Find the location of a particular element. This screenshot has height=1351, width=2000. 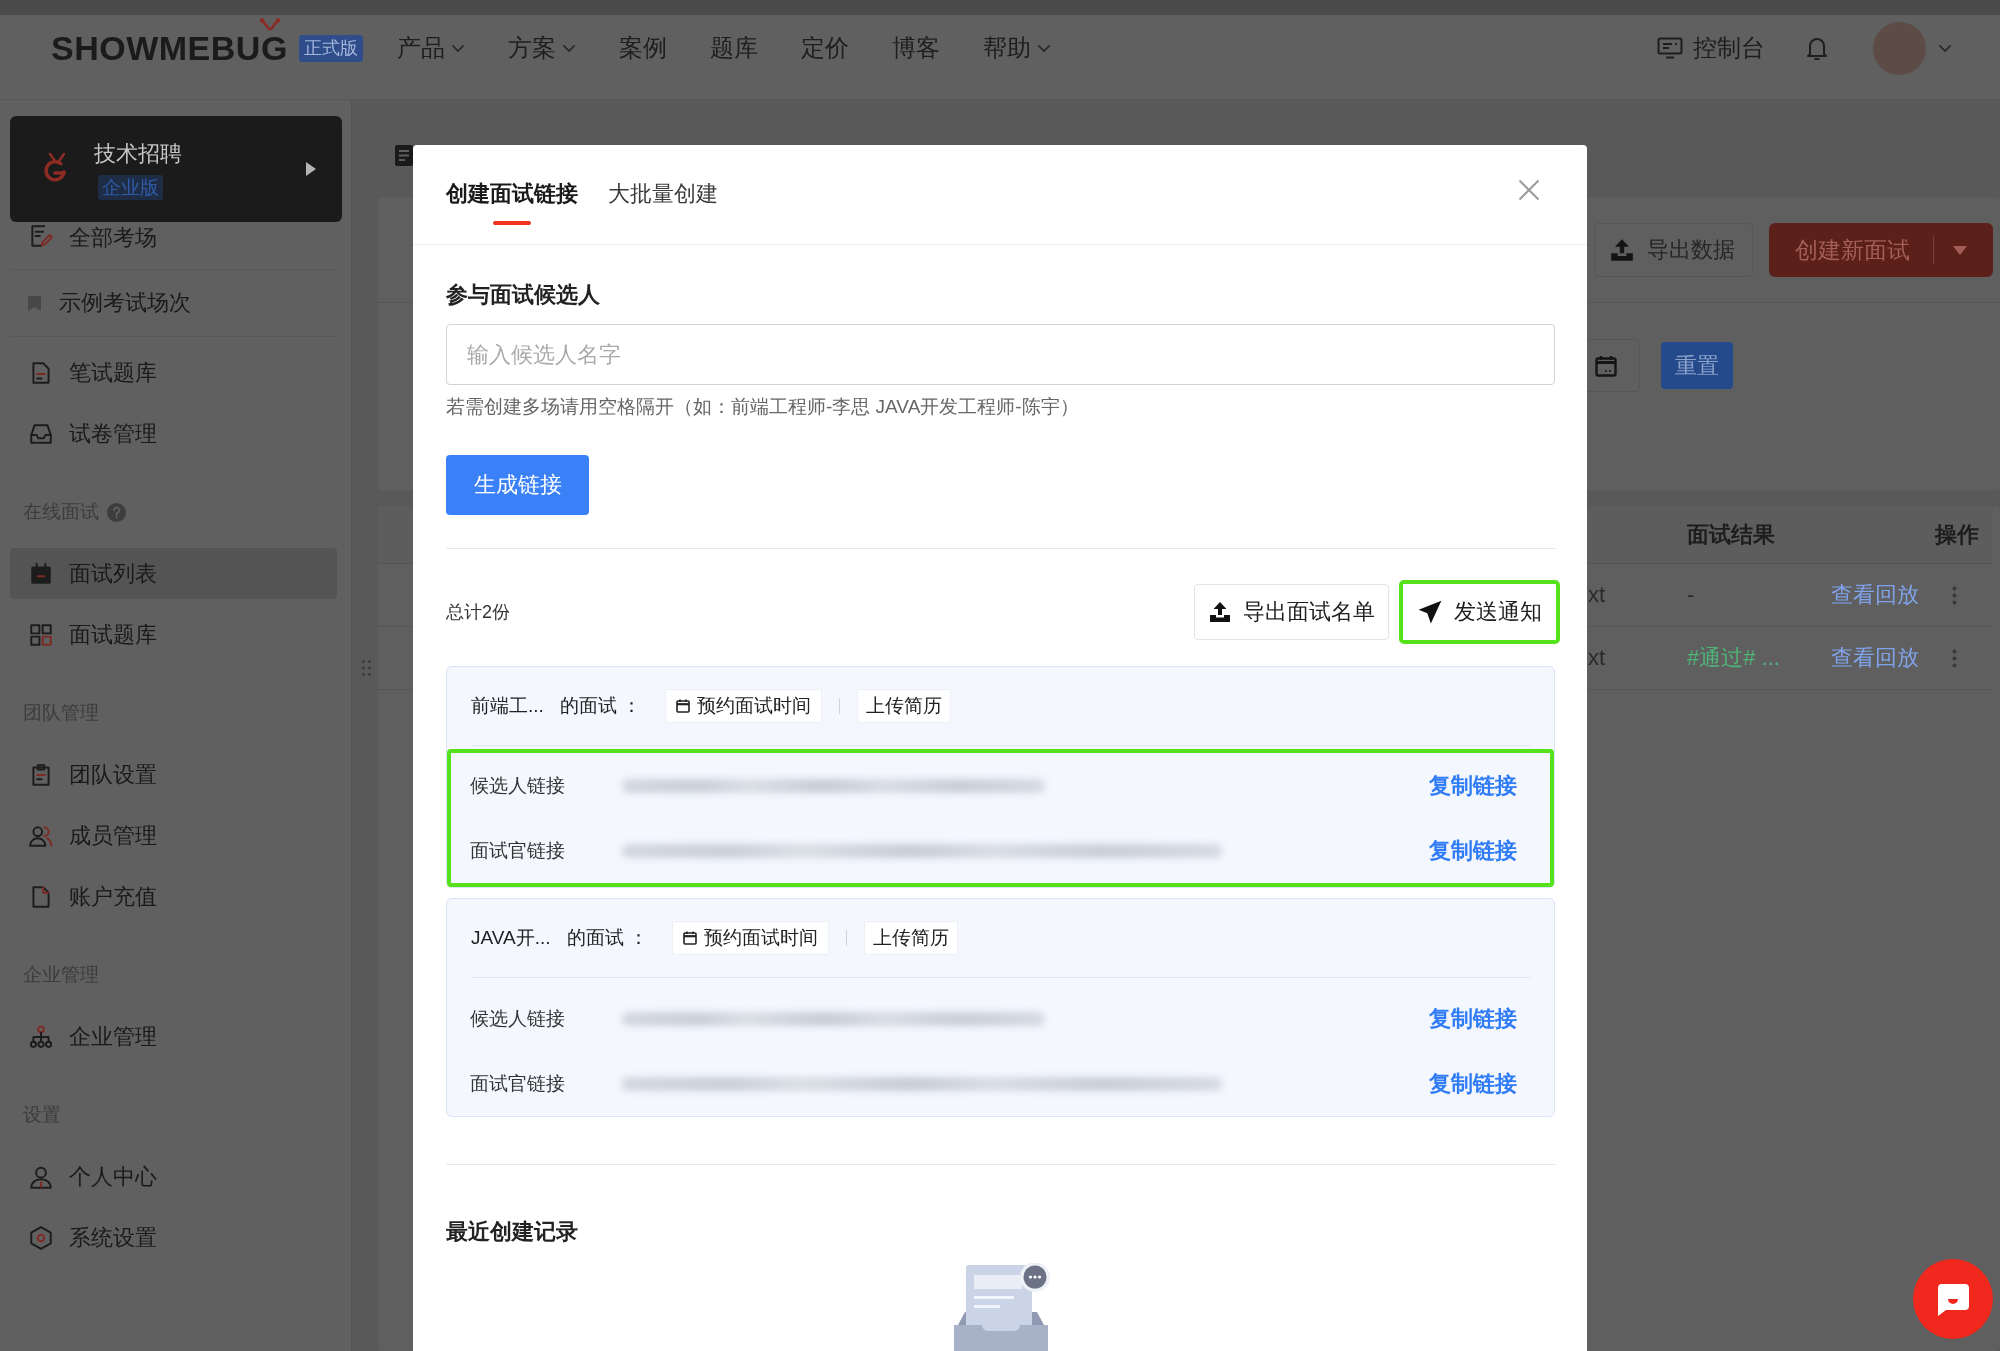

sidebar-item: 全部考场 is located at coordinates (173, 246).